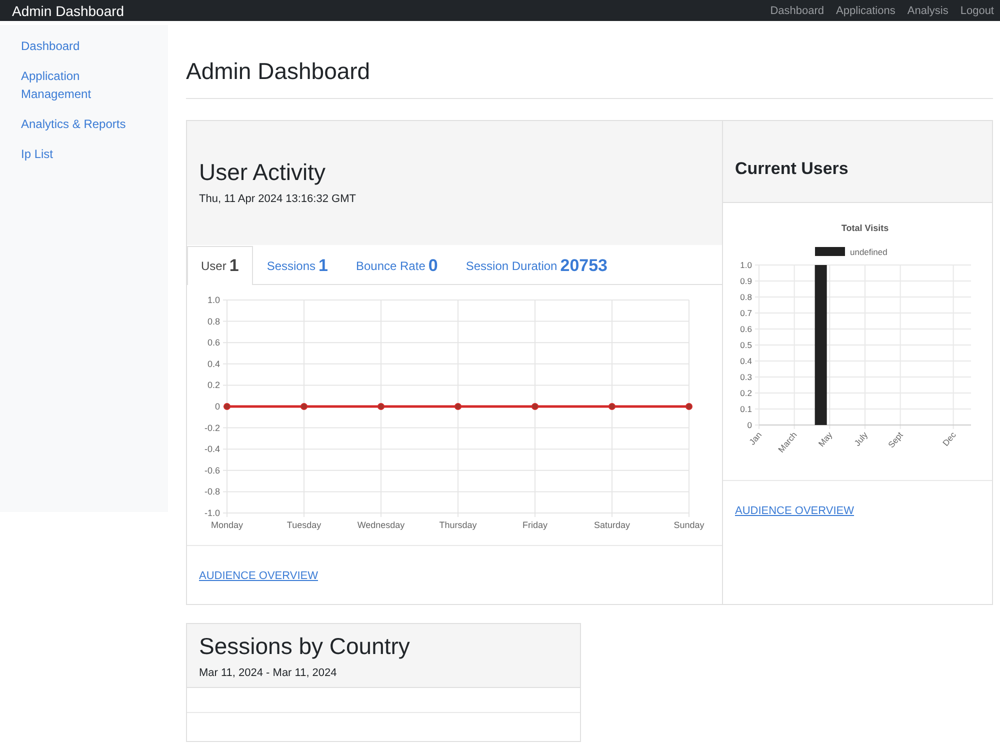 This screenshot has height=750, width=1000. I want to click on sidebar-link: Dashboard, so click(76, 46).